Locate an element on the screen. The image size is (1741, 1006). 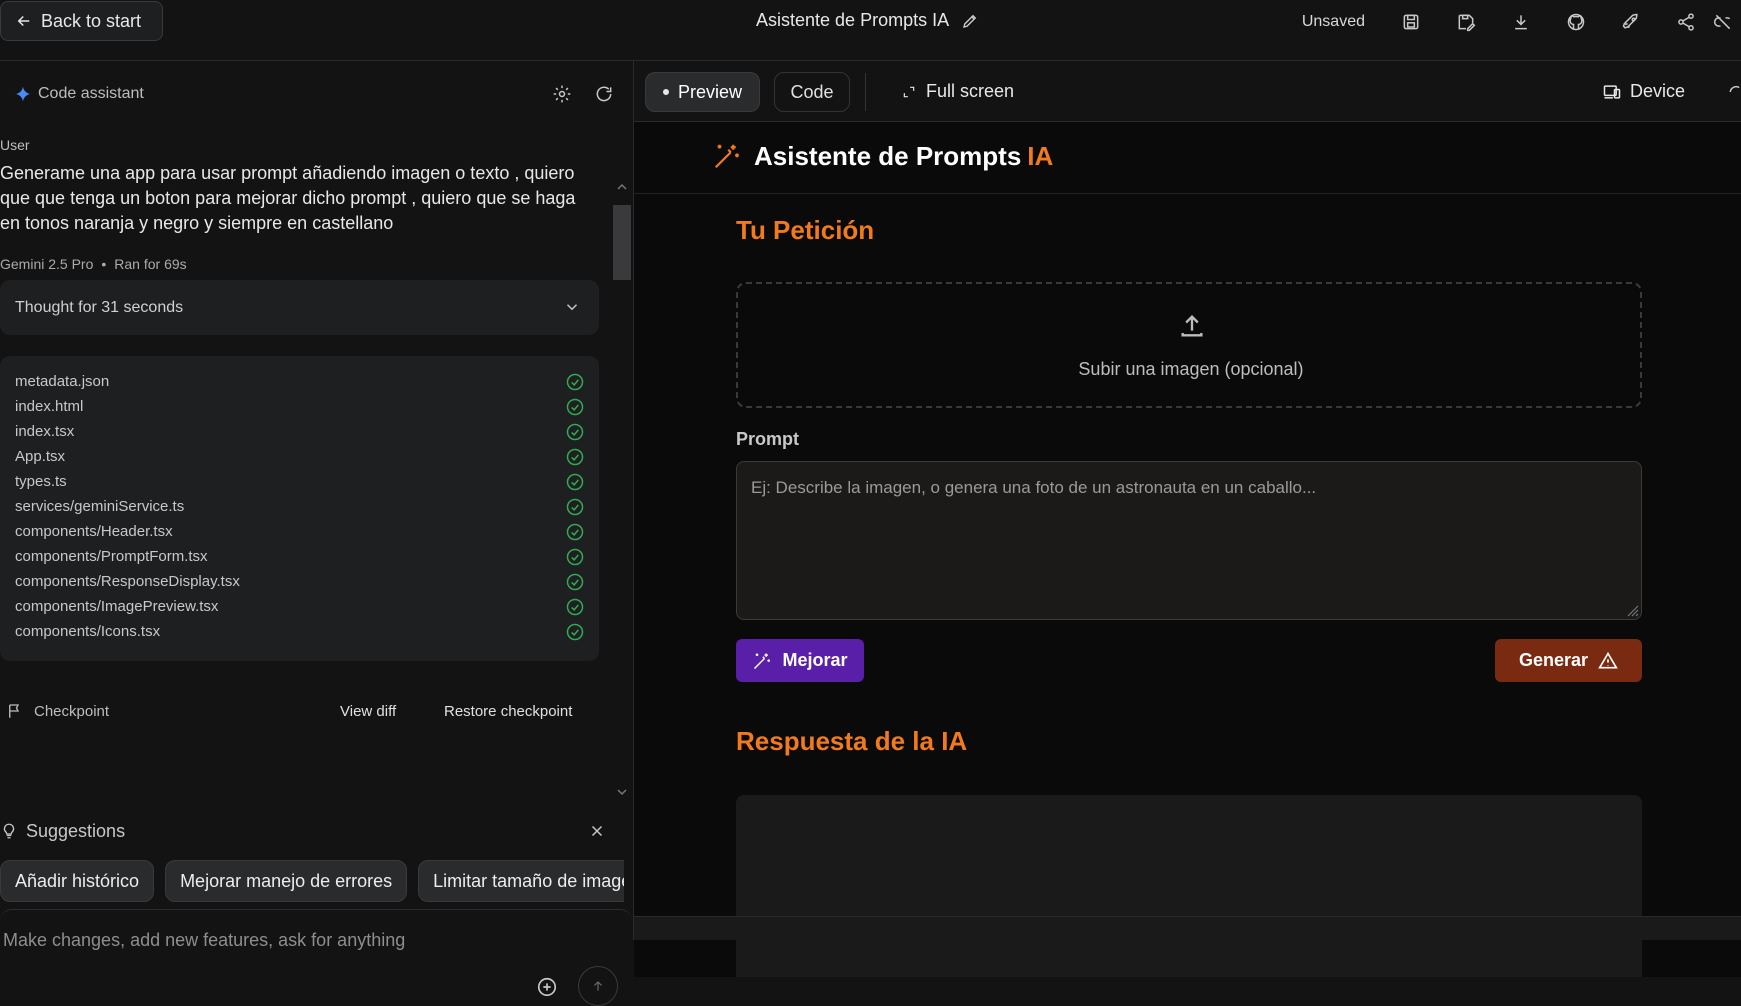
thought-label: Thought for 31 seconds is located at coordinates (99, 307).